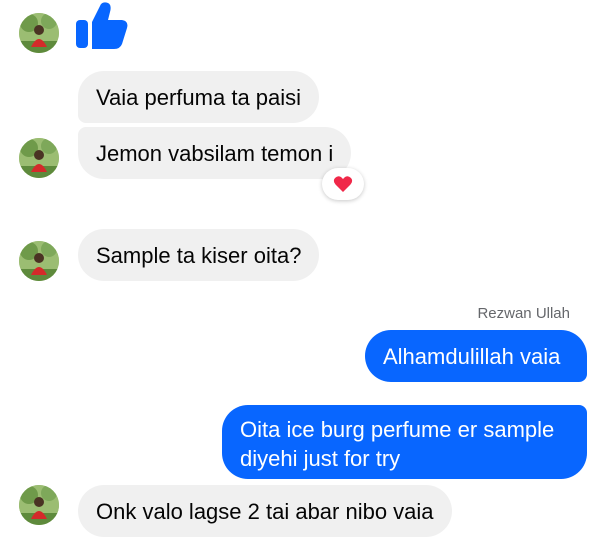  I want to click on message-text: Sample ta kiser oita?, so click(199, 255).